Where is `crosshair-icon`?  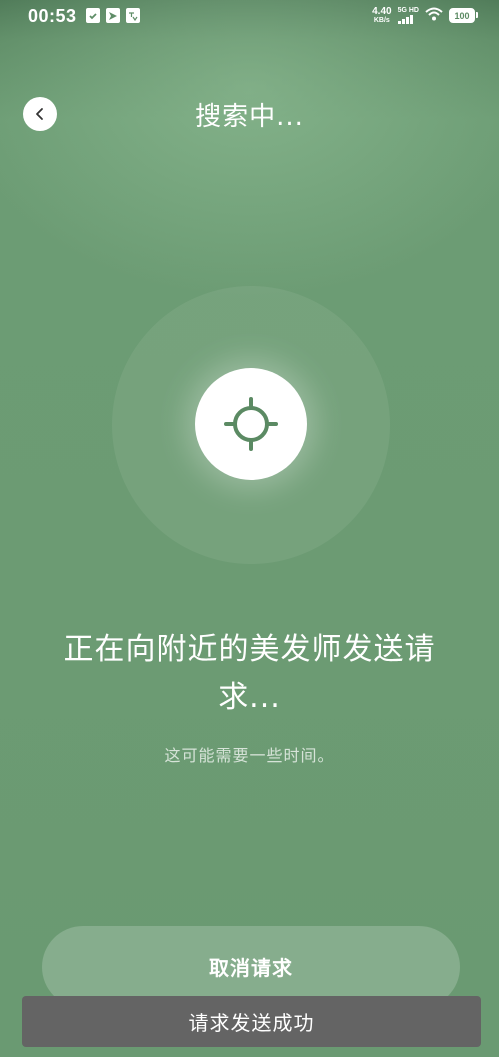
crosshair-icon is located at coordinates (251, 424).